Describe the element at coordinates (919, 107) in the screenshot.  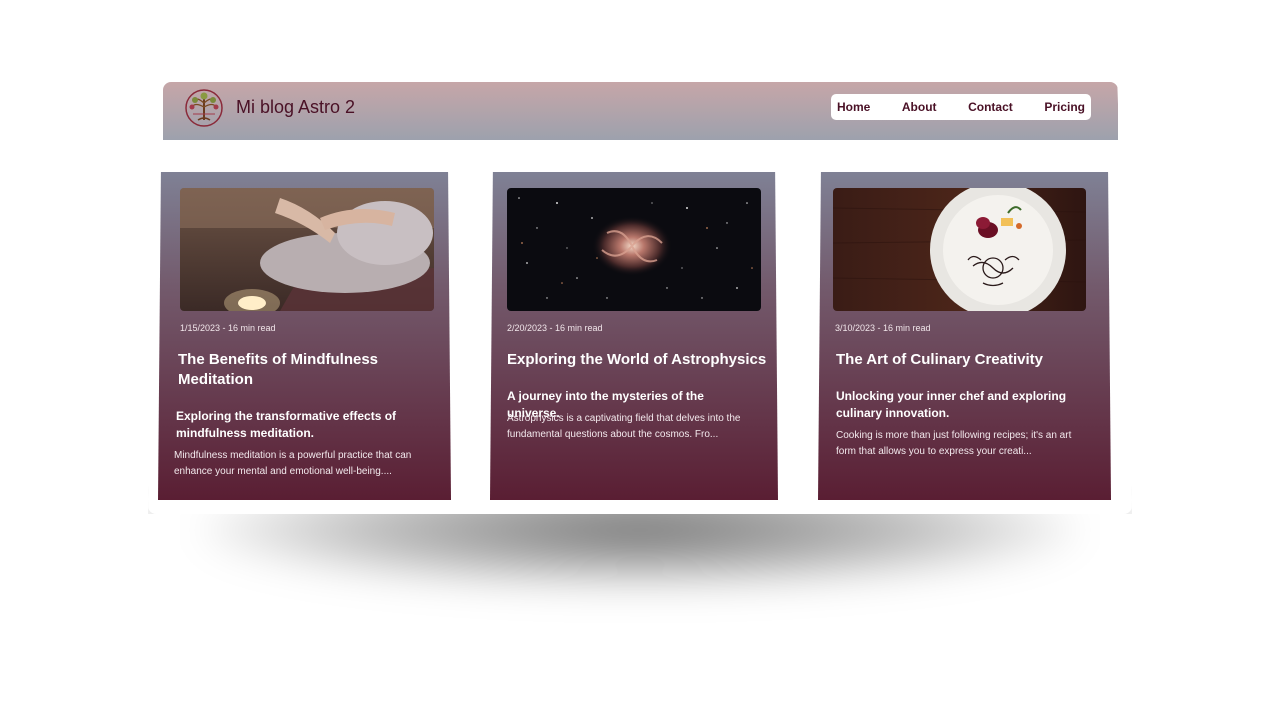
I see `nav-about-link: About` at that location.